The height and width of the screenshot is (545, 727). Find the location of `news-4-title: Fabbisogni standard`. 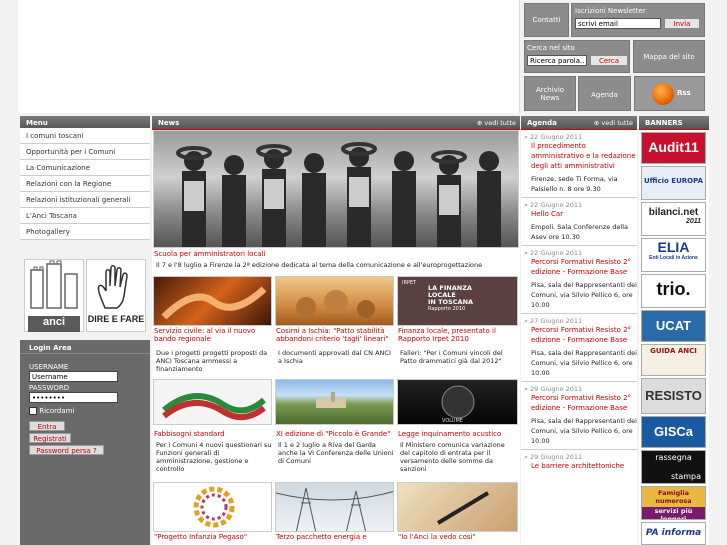

news-4-title: Fabbisogni standard is located at coordinates (213, 434).